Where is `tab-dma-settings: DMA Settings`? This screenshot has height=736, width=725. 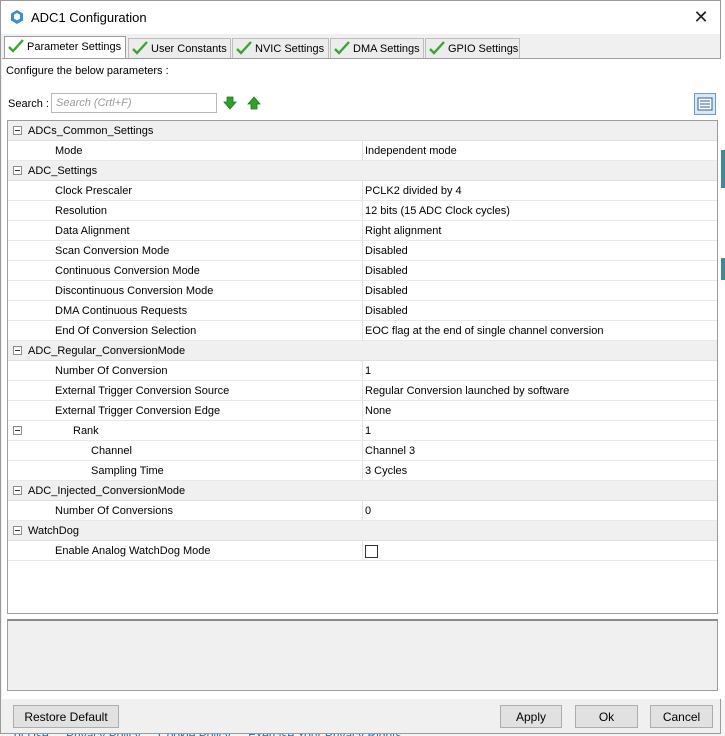
tab-dma-settings: DMA Settings is located at coordinates (377, 48).